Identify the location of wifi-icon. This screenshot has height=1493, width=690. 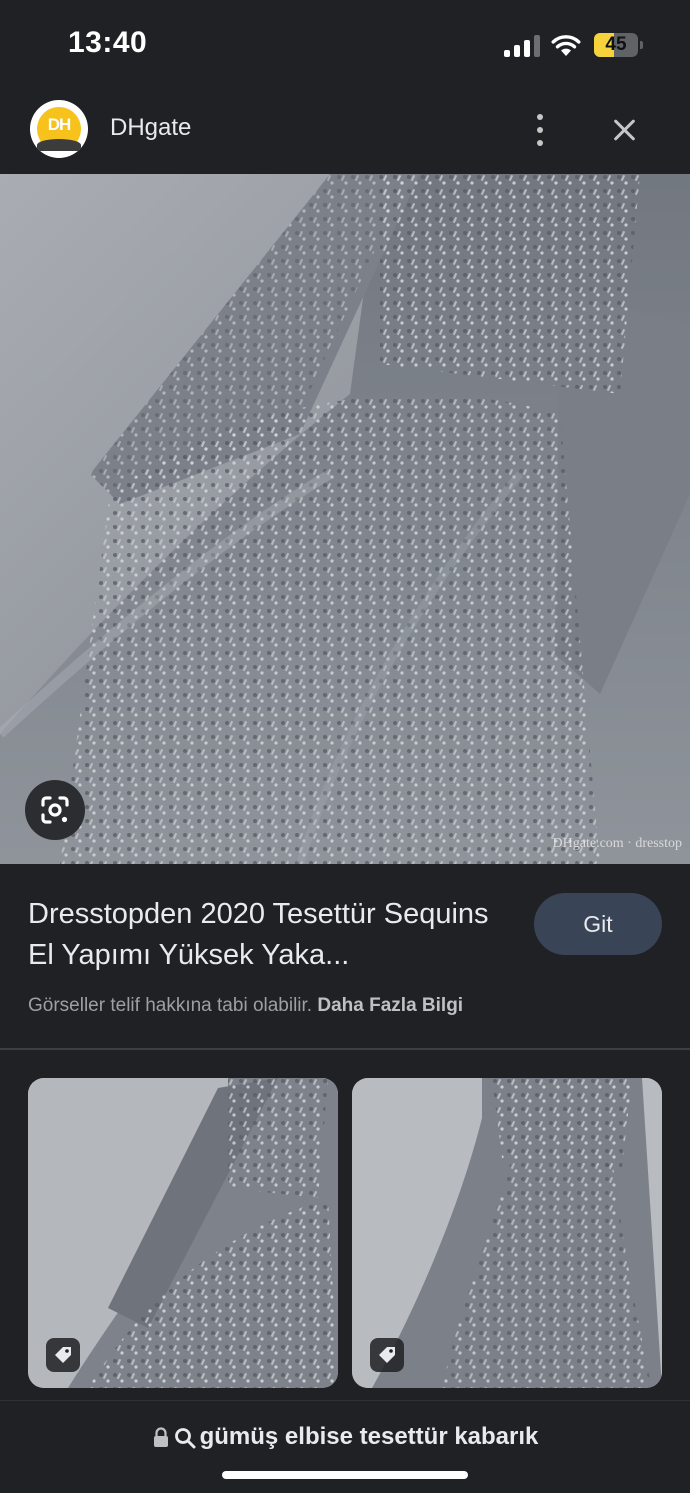
(566, 45).